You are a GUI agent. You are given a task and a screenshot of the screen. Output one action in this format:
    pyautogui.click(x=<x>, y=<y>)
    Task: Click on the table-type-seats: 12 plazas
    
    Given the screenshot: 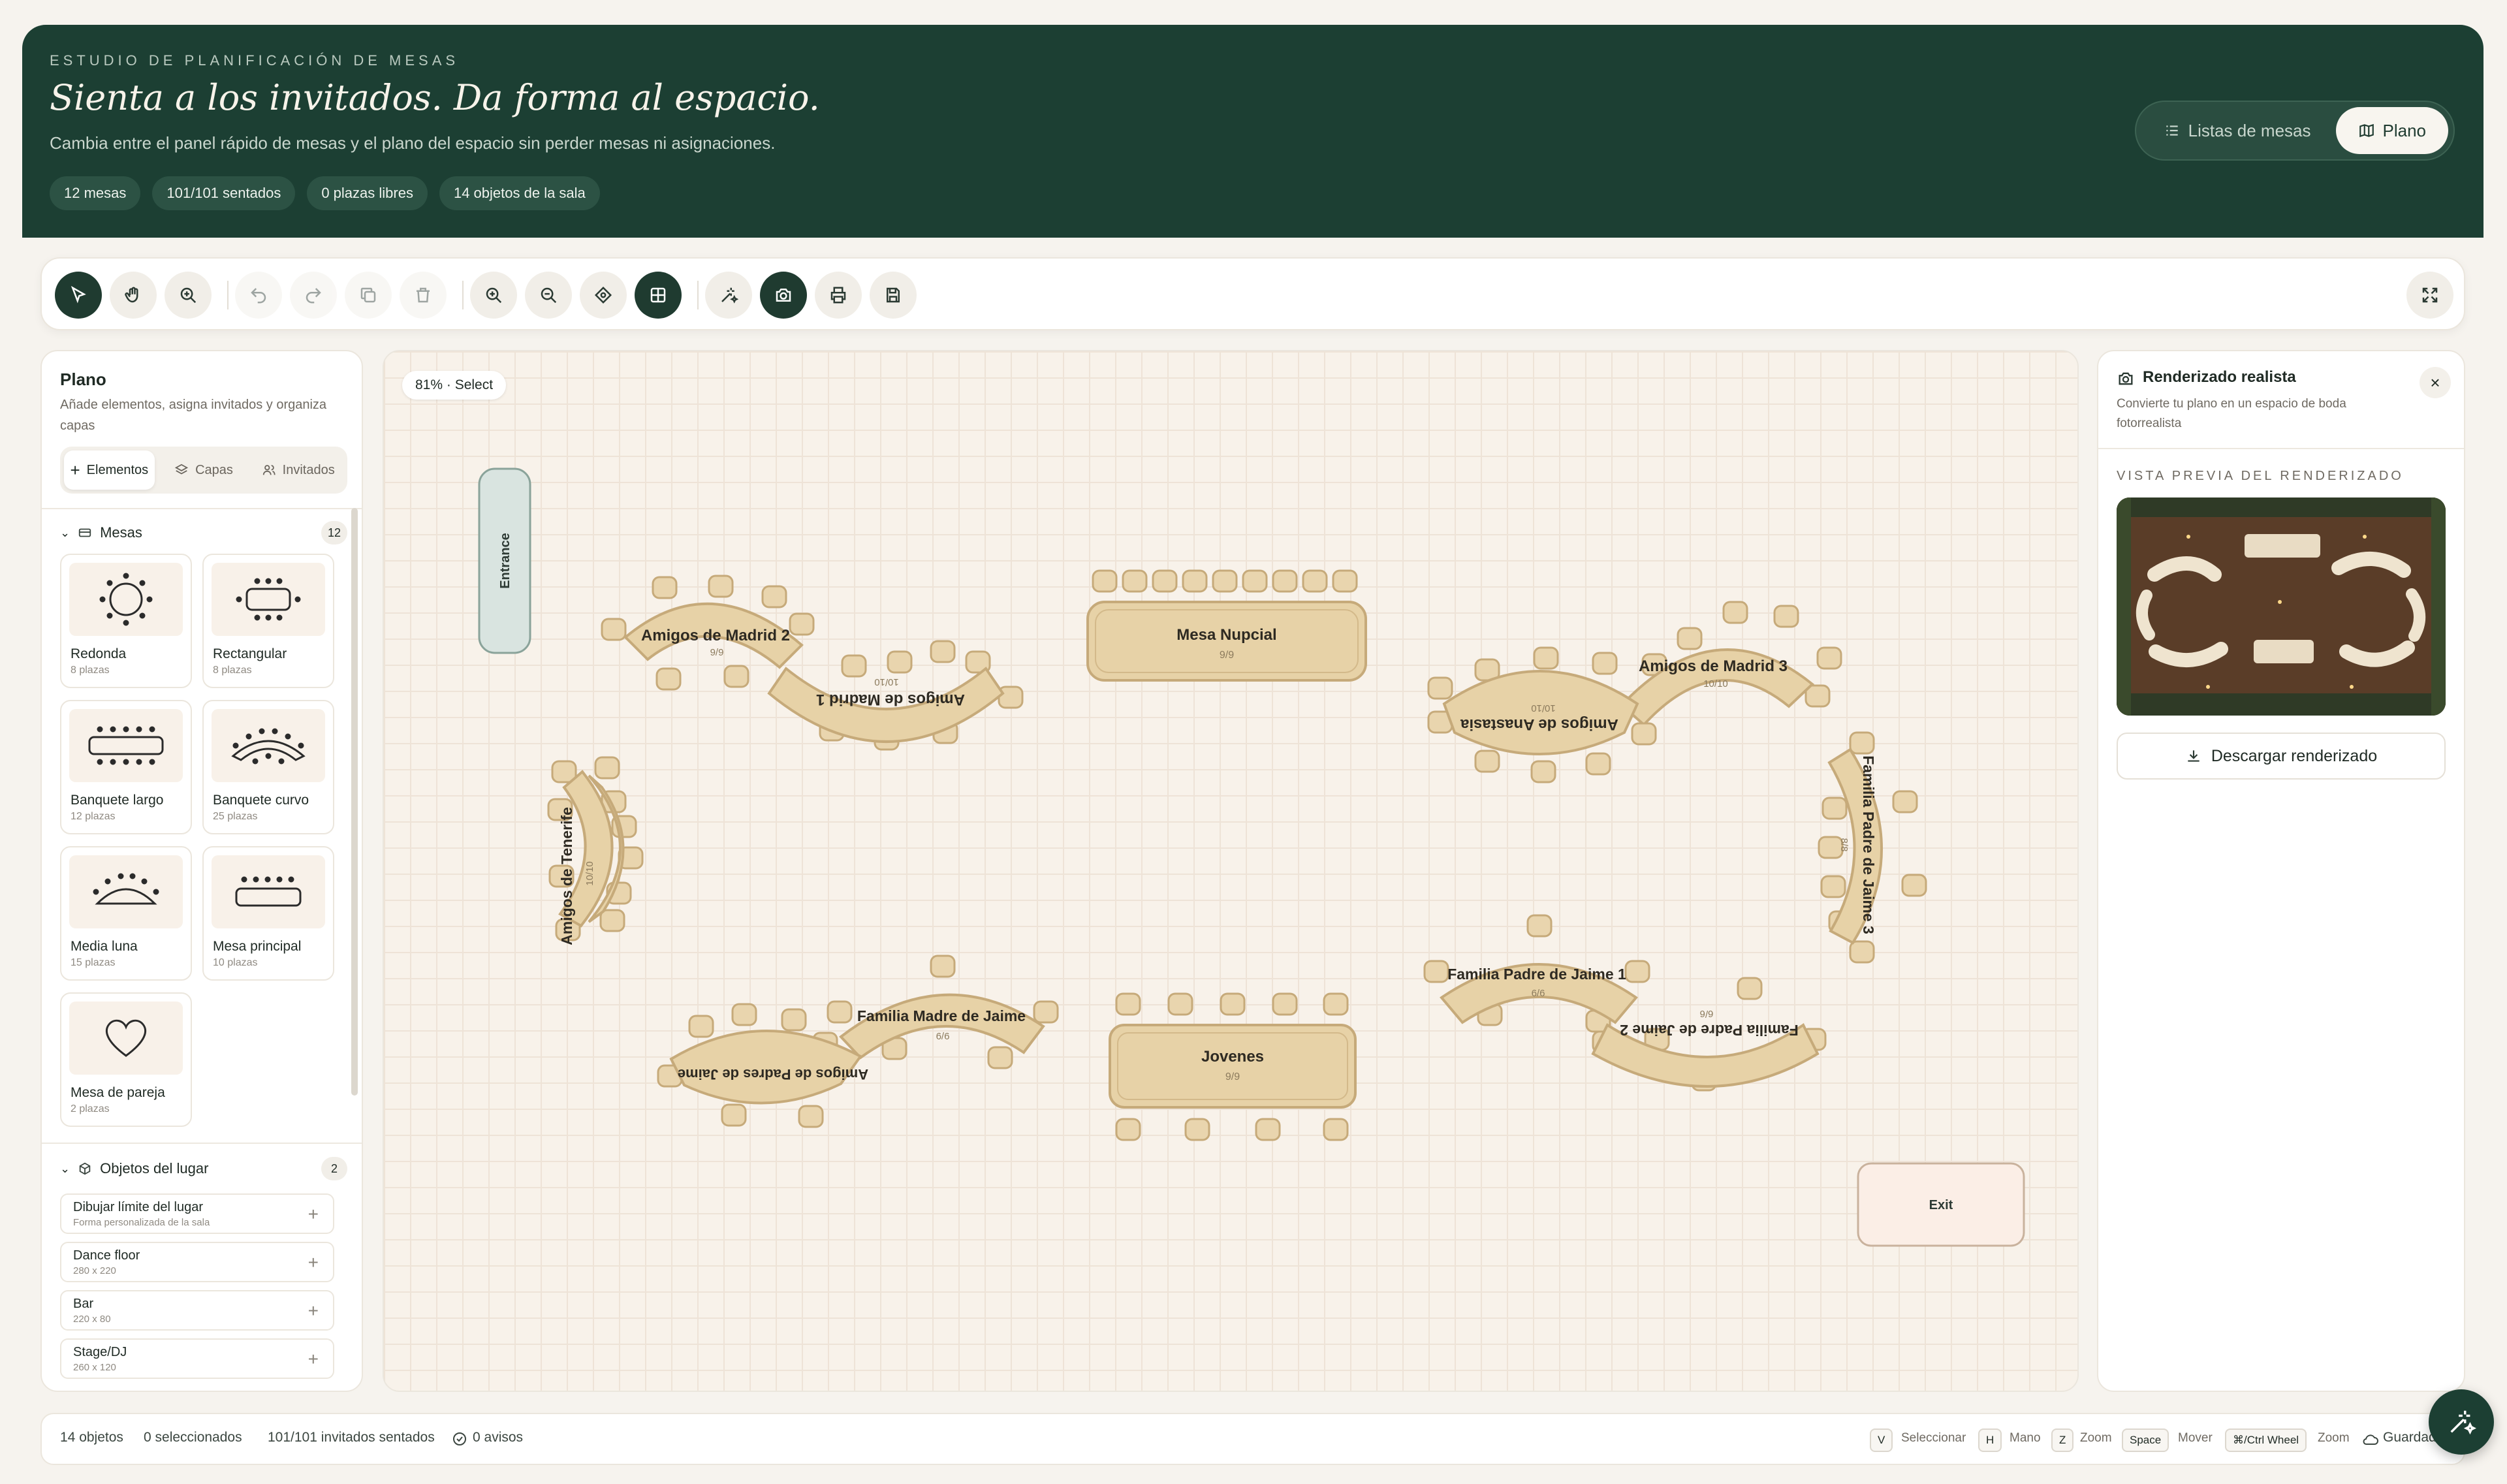 What is the action you would take?
    pyautogui.click(x=93, y=817)
    